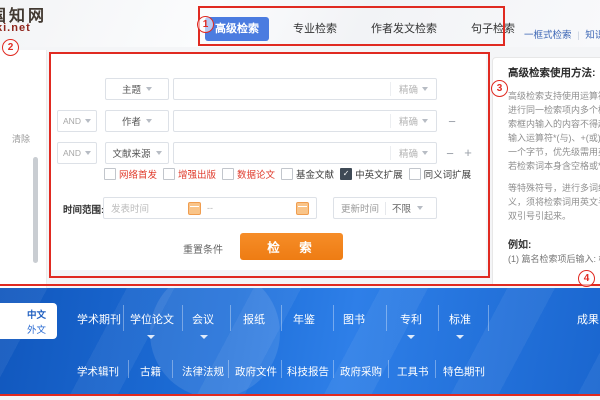 The width and height of the screenshot is (600, 400). I want to click on lang-tab-chinese: 中文, so click(36, 314).